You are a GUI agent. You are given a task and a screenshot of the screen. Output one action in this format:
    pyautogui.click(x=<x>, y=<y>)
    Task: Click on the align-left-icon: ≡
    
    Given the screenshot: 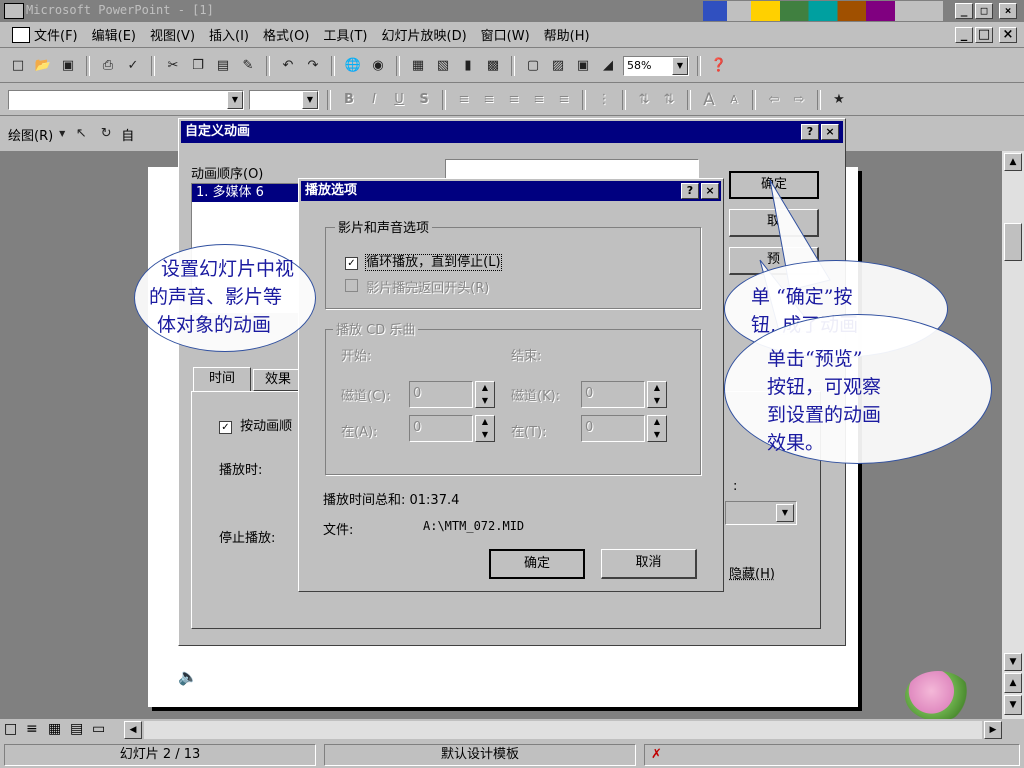 What is the action you would take?
    pyautogui.click(x=464, y=100)
    